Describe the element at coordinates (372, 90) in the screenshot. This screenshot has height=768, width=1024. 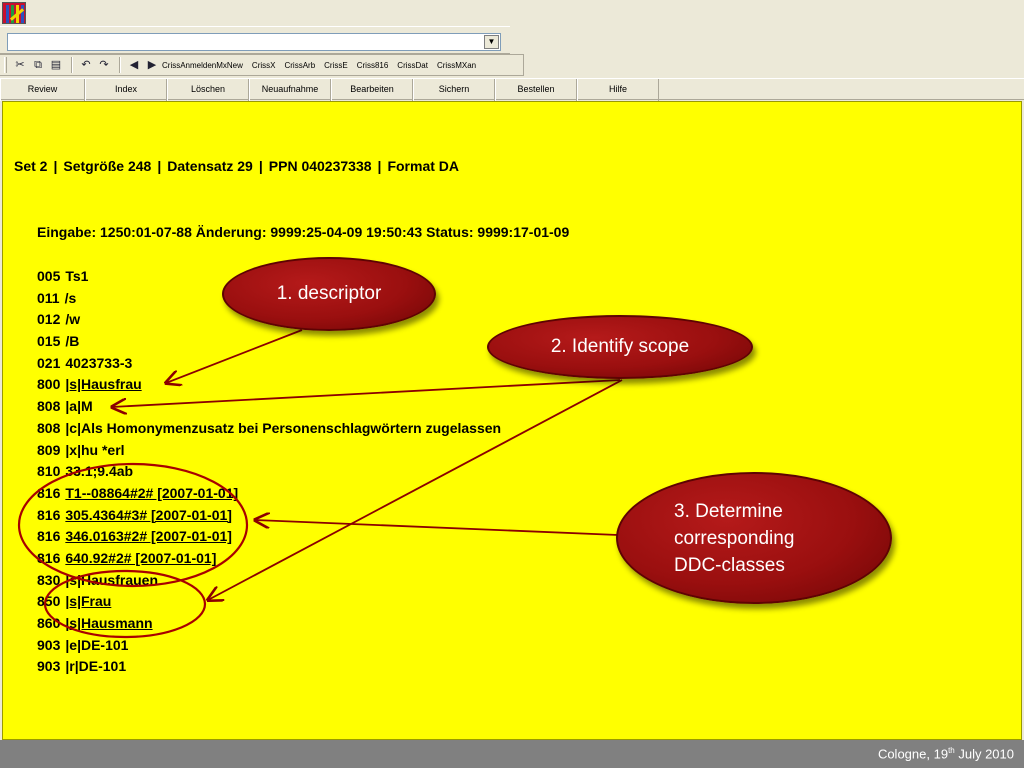
I see `edit-button: Bearbeiten` at that location.